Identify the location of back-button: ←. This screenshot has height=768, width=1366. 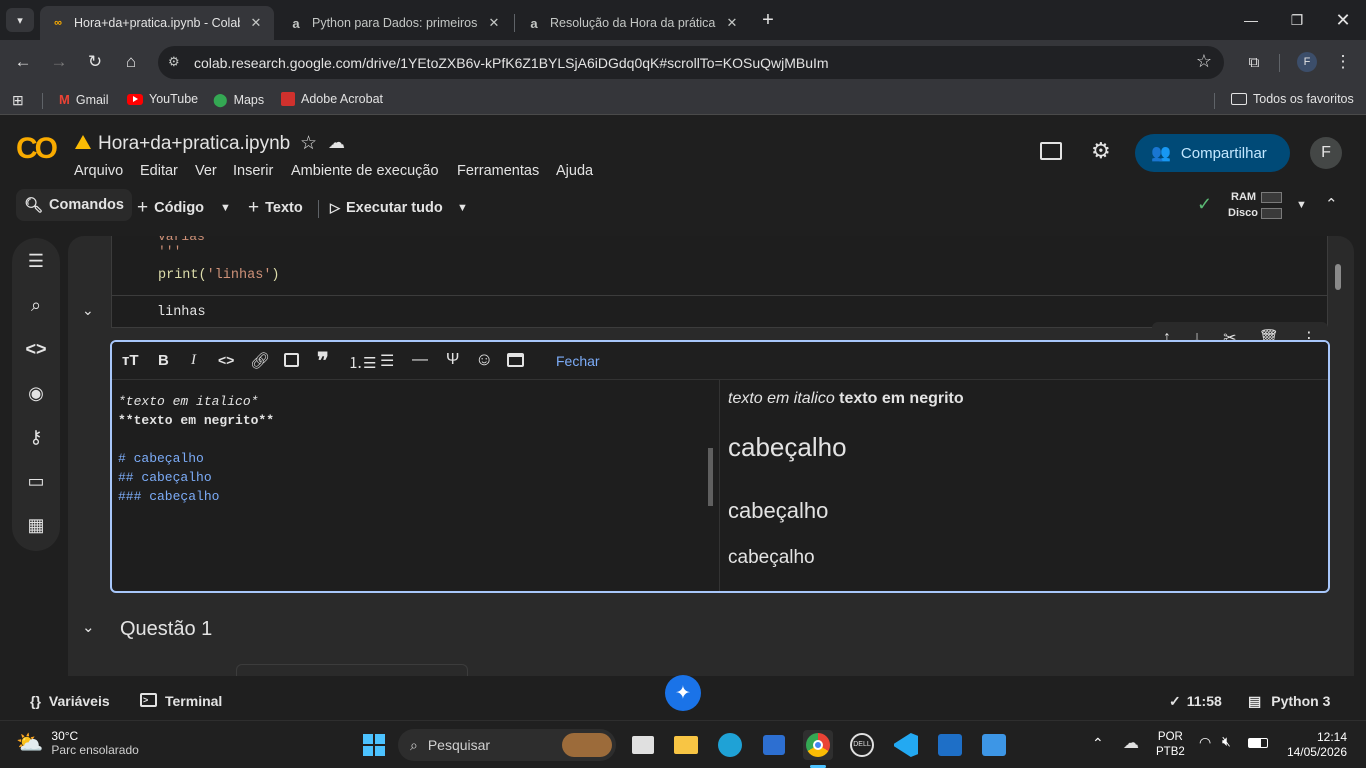
(23, 62).